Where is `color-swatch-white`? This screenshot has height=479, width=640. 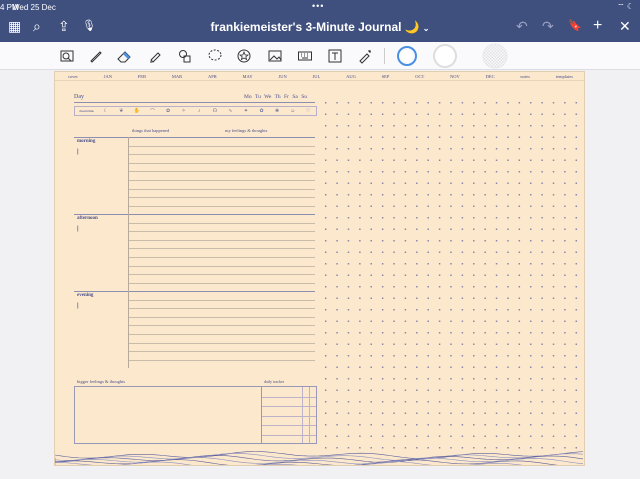 color-swatch-white is located at coordinates (445, 56).